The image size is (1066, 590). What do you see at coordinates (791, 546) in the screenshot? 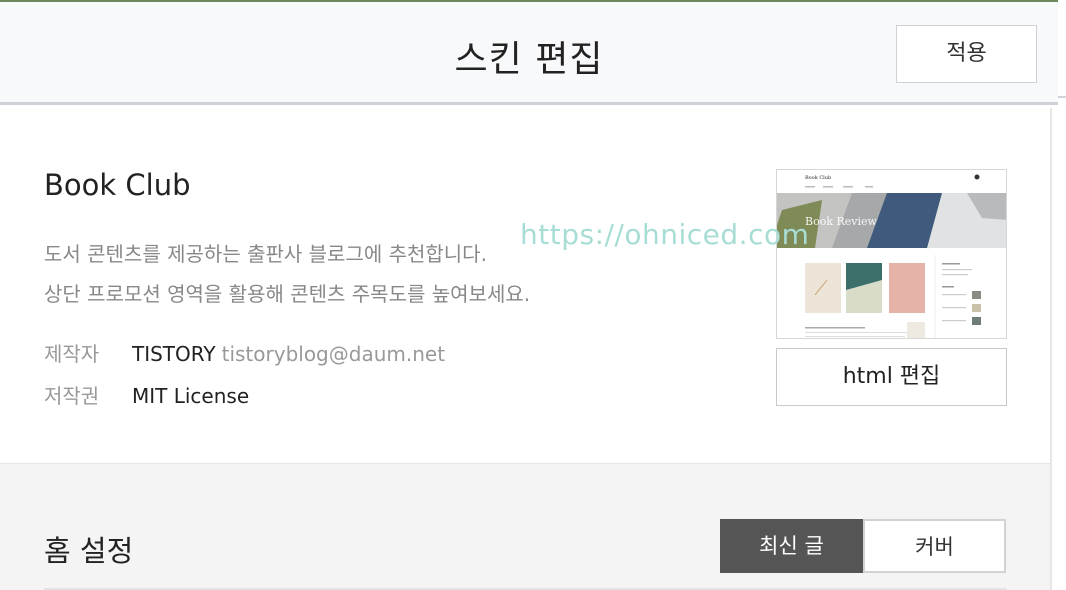
I see `home-option-latest-posts: 최신 글` at bounding box center [791, 546].